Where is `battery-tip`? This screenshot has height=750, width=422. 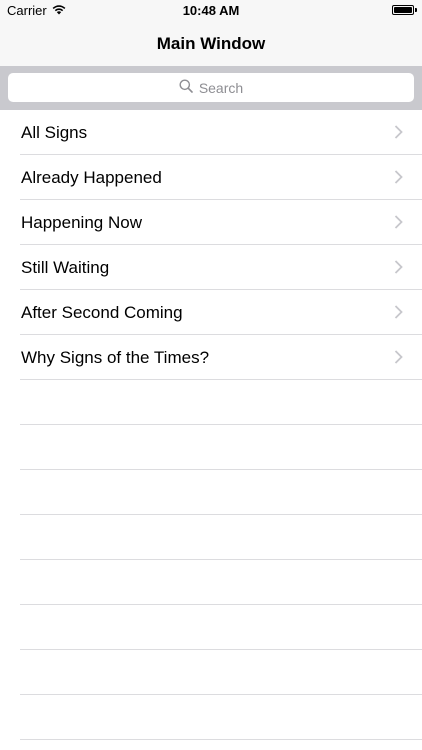
battery-tip is located at coordinates (416, 10).